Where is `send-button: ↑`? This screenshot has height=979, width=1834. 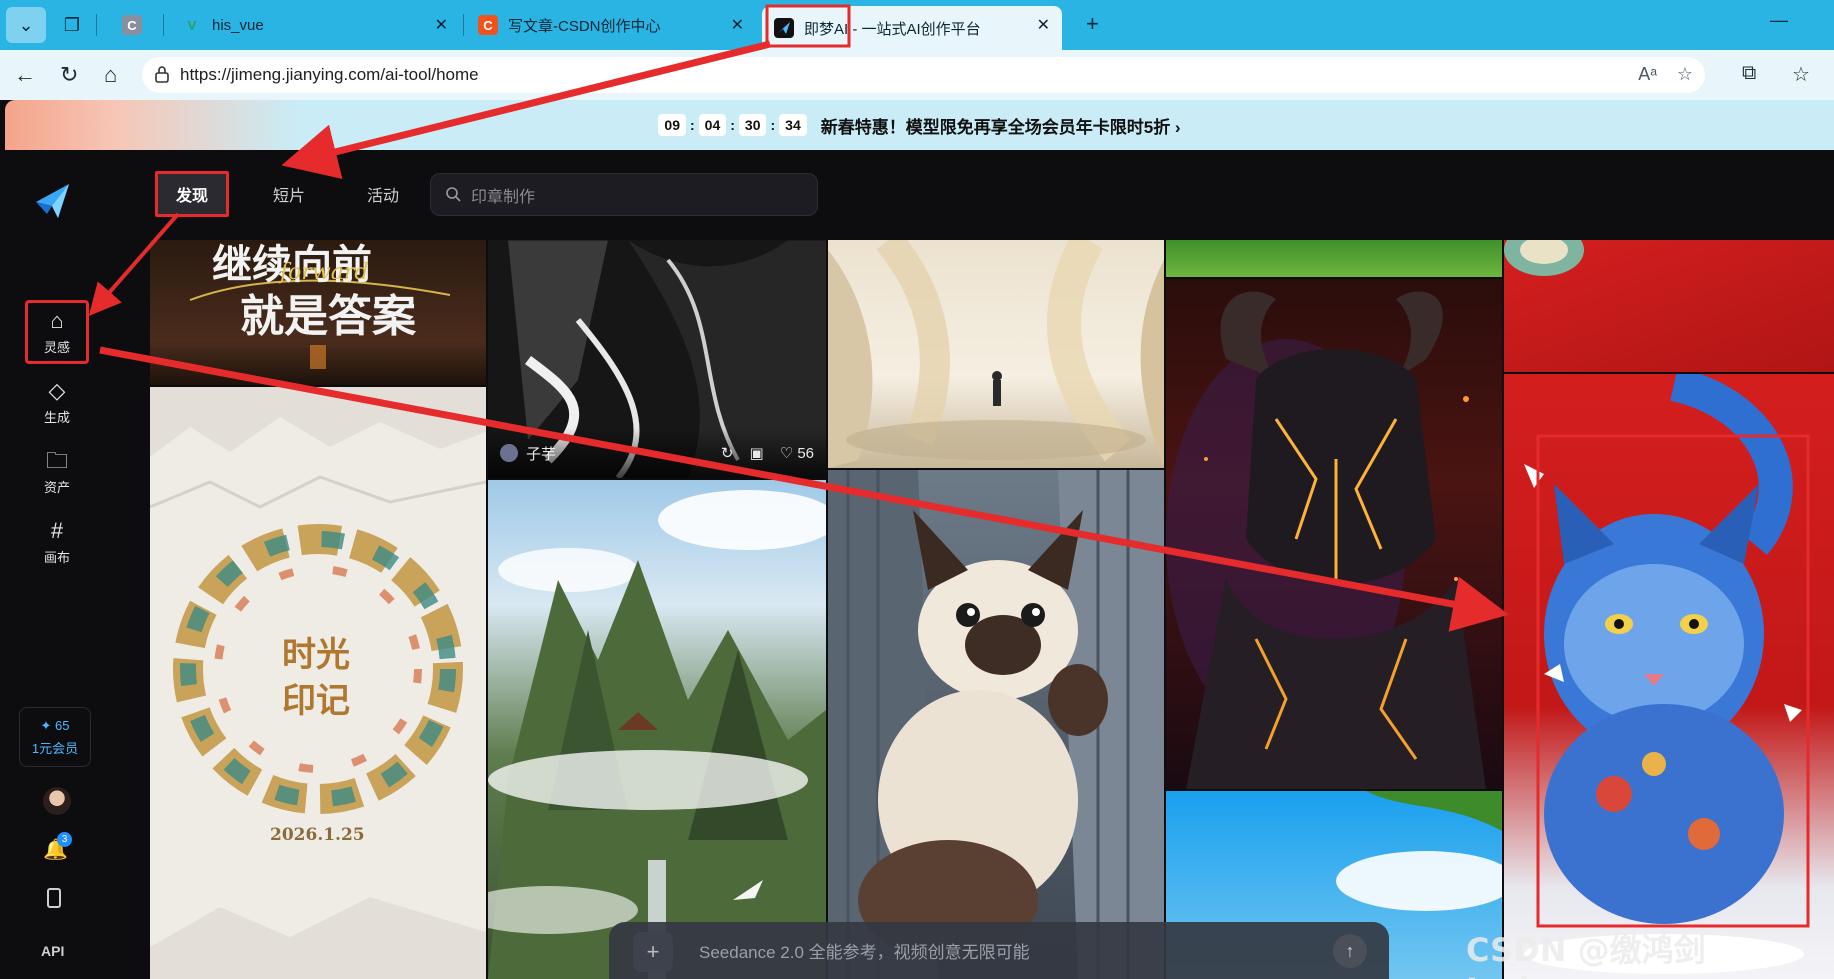 send-button: ↑ is located at coordinates (1350, 951).